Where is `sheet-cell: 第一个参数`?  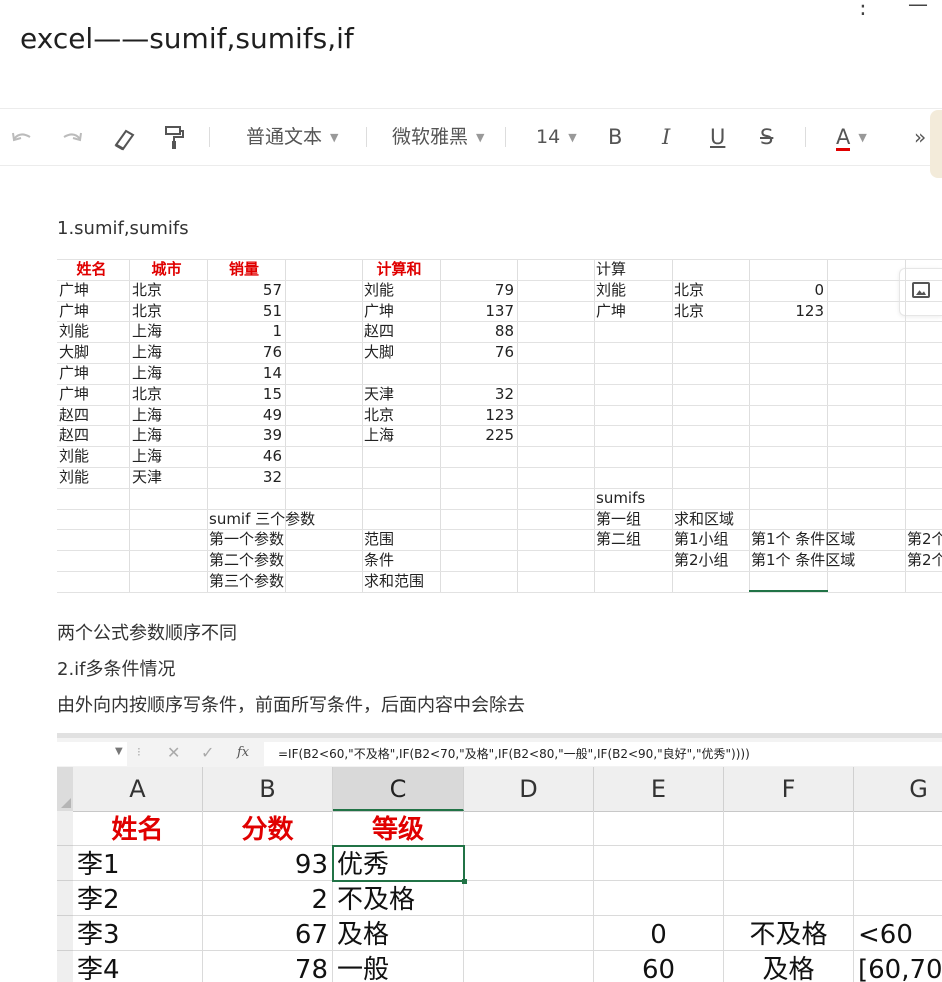
sheet-cell: 第一个参数 is located at coordinates (247, 539).